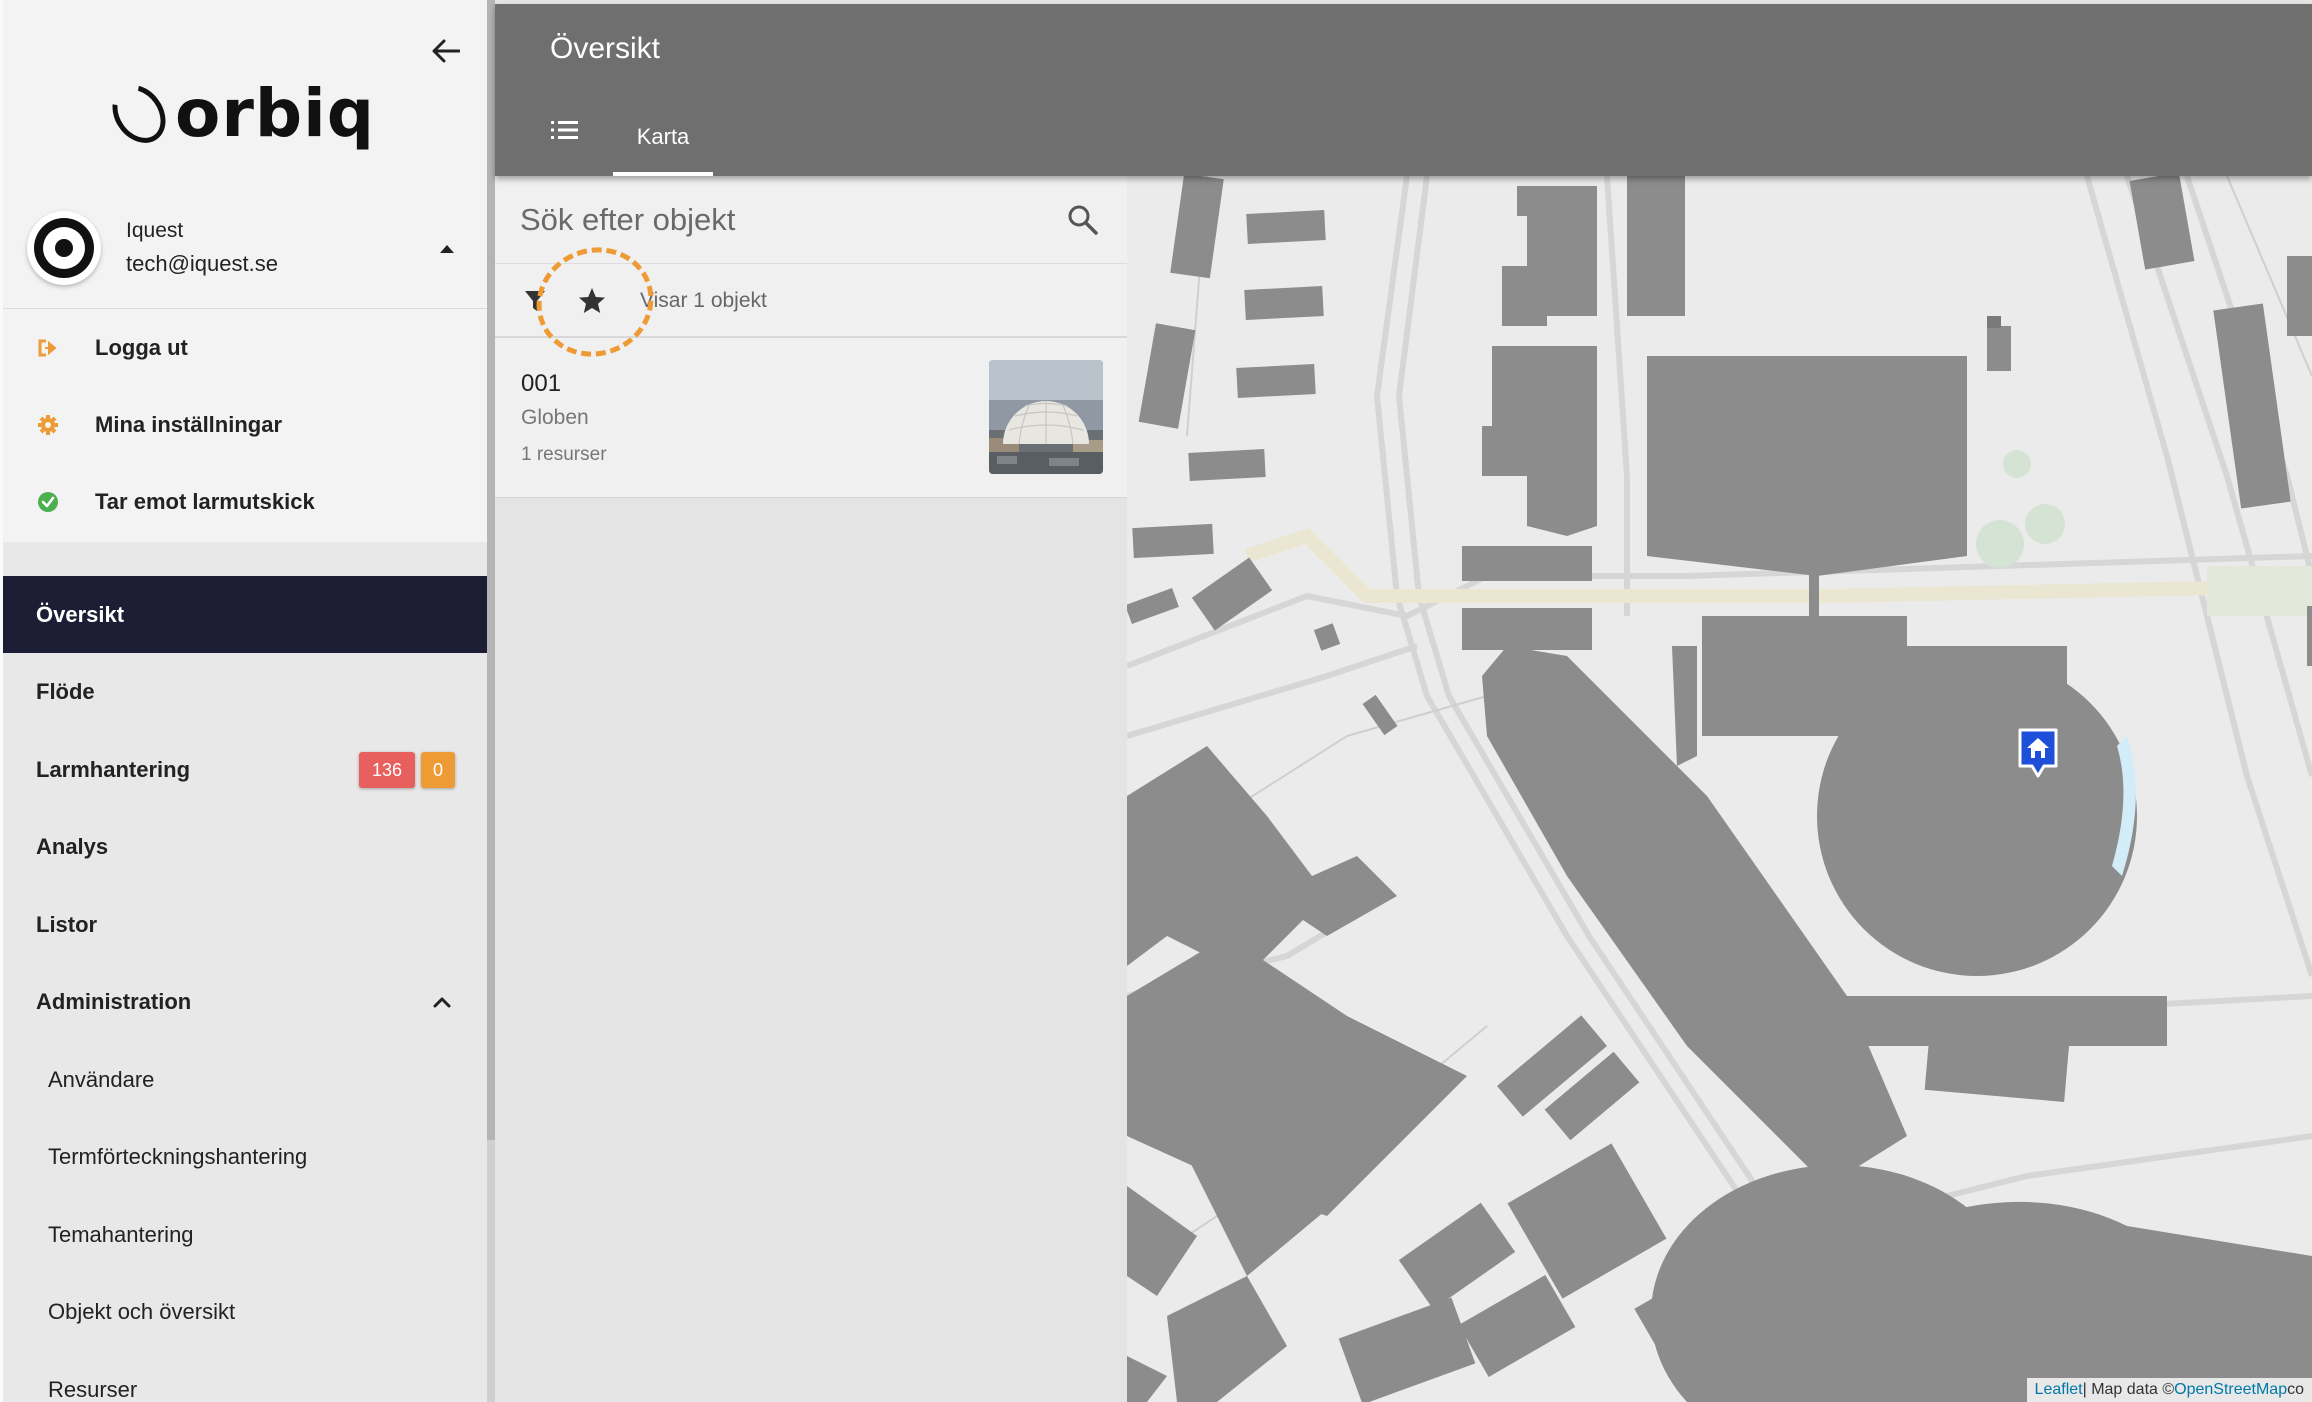 The height and width of the screenshot is (1402, 2312). Describe the element at coordinates (80, 614) in the screenshot. I see `nav-item-label: Översikt` at that location.